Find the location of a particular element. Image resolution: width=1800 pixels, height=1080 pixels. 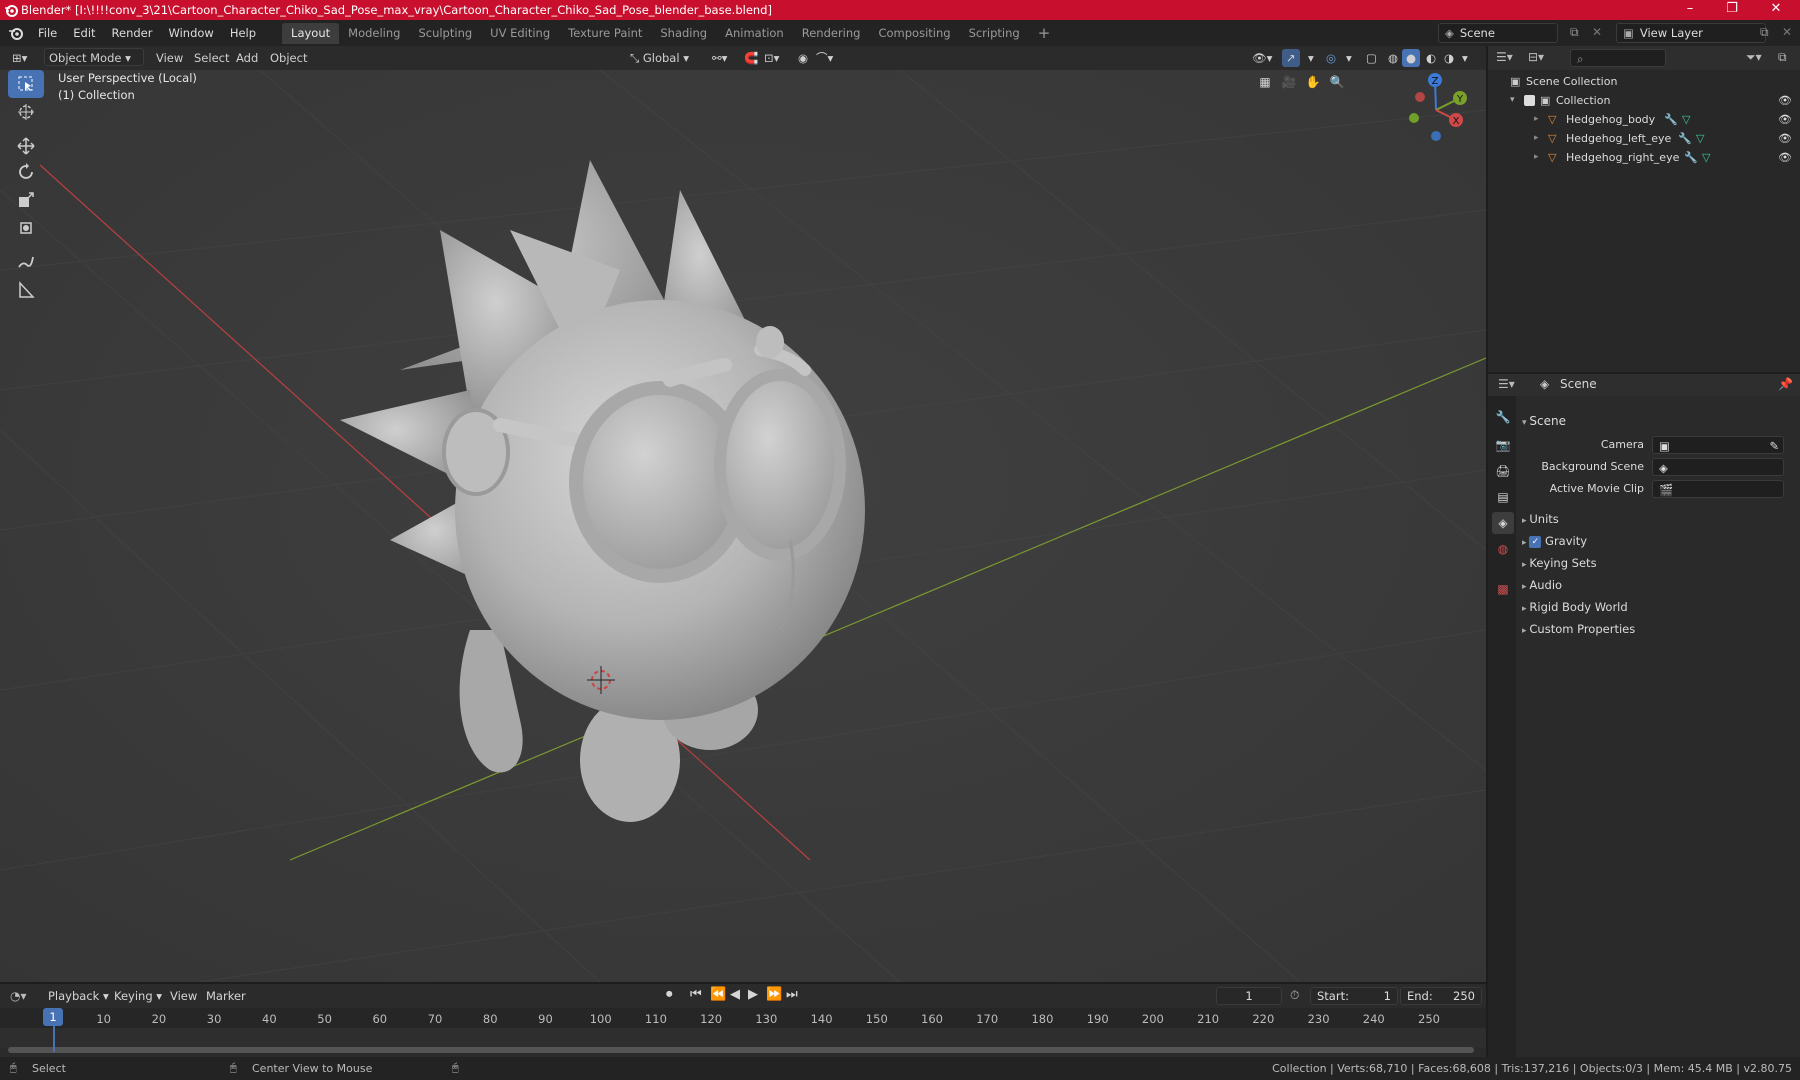

play-icon: ▶ is located at coordinates (753, 994).